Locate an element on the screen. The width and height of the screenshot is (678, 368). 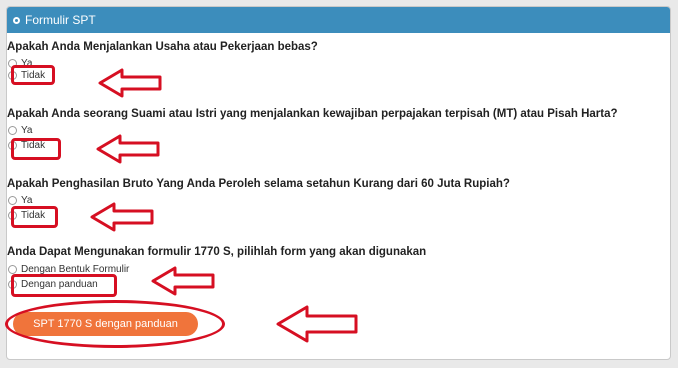
option-q2-ya: Ya is located at coordinates (20, 130).